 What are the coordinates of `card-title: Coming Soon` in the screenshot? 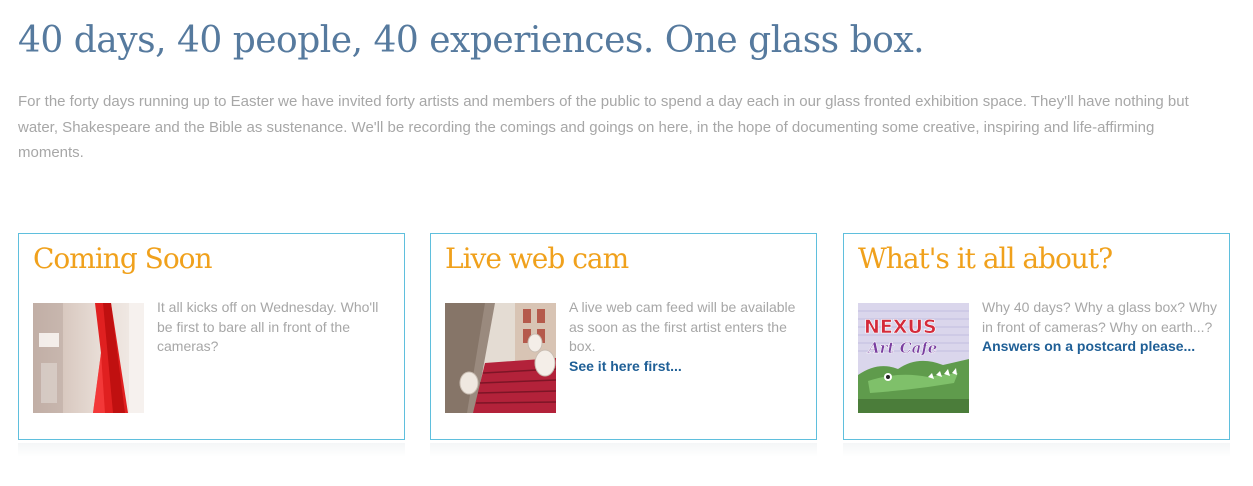 It's located at (123, 258).